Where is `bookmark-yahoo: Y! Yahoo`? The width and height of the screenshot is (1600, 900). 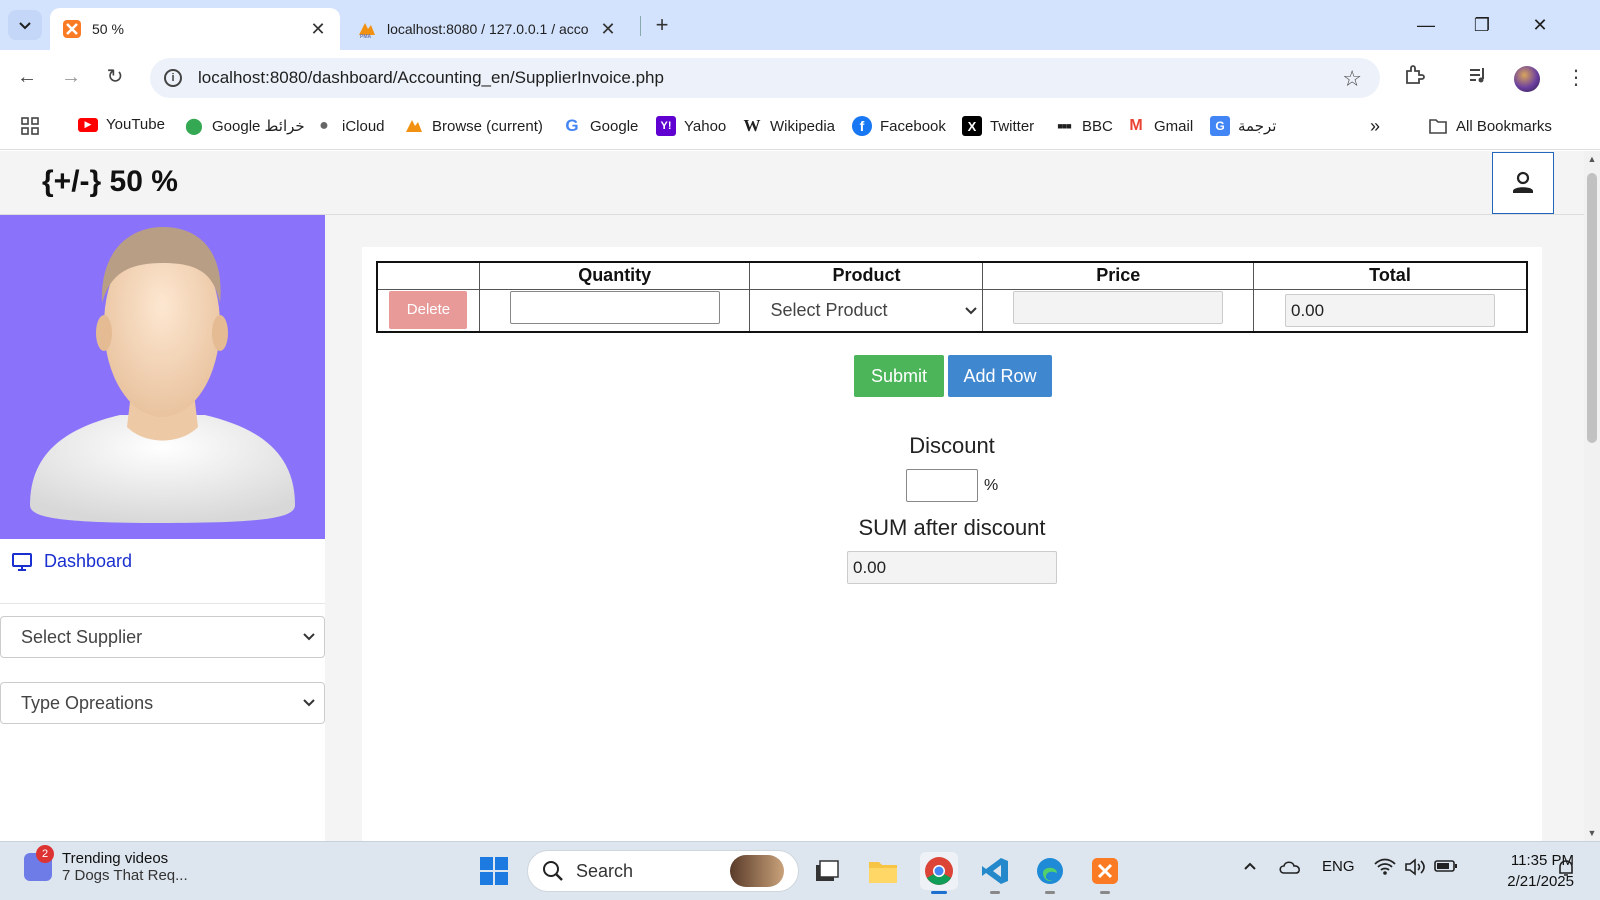
bookmark-yahoo: Y! Yahoo is located at coordinates (691, 126).